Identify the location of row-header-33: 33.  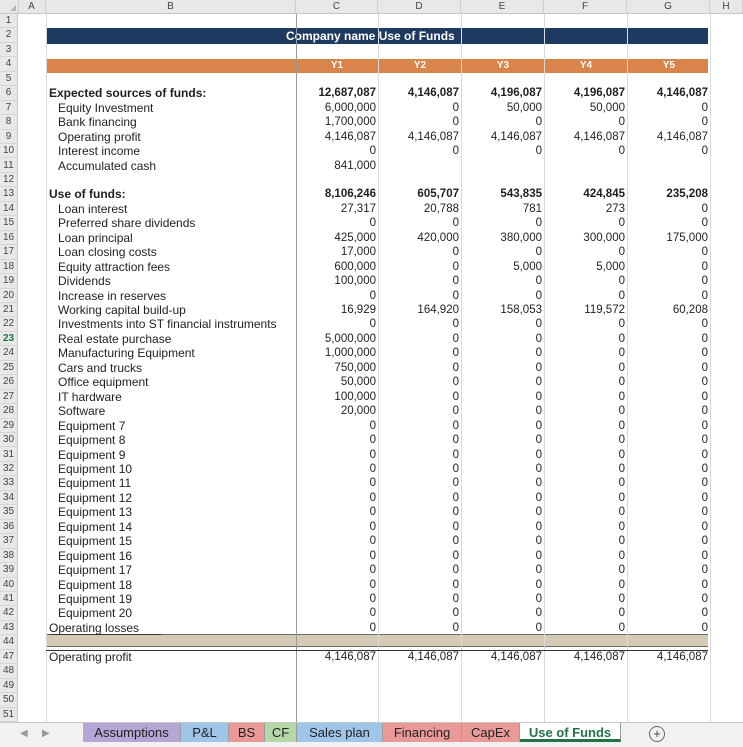
(8, 483).